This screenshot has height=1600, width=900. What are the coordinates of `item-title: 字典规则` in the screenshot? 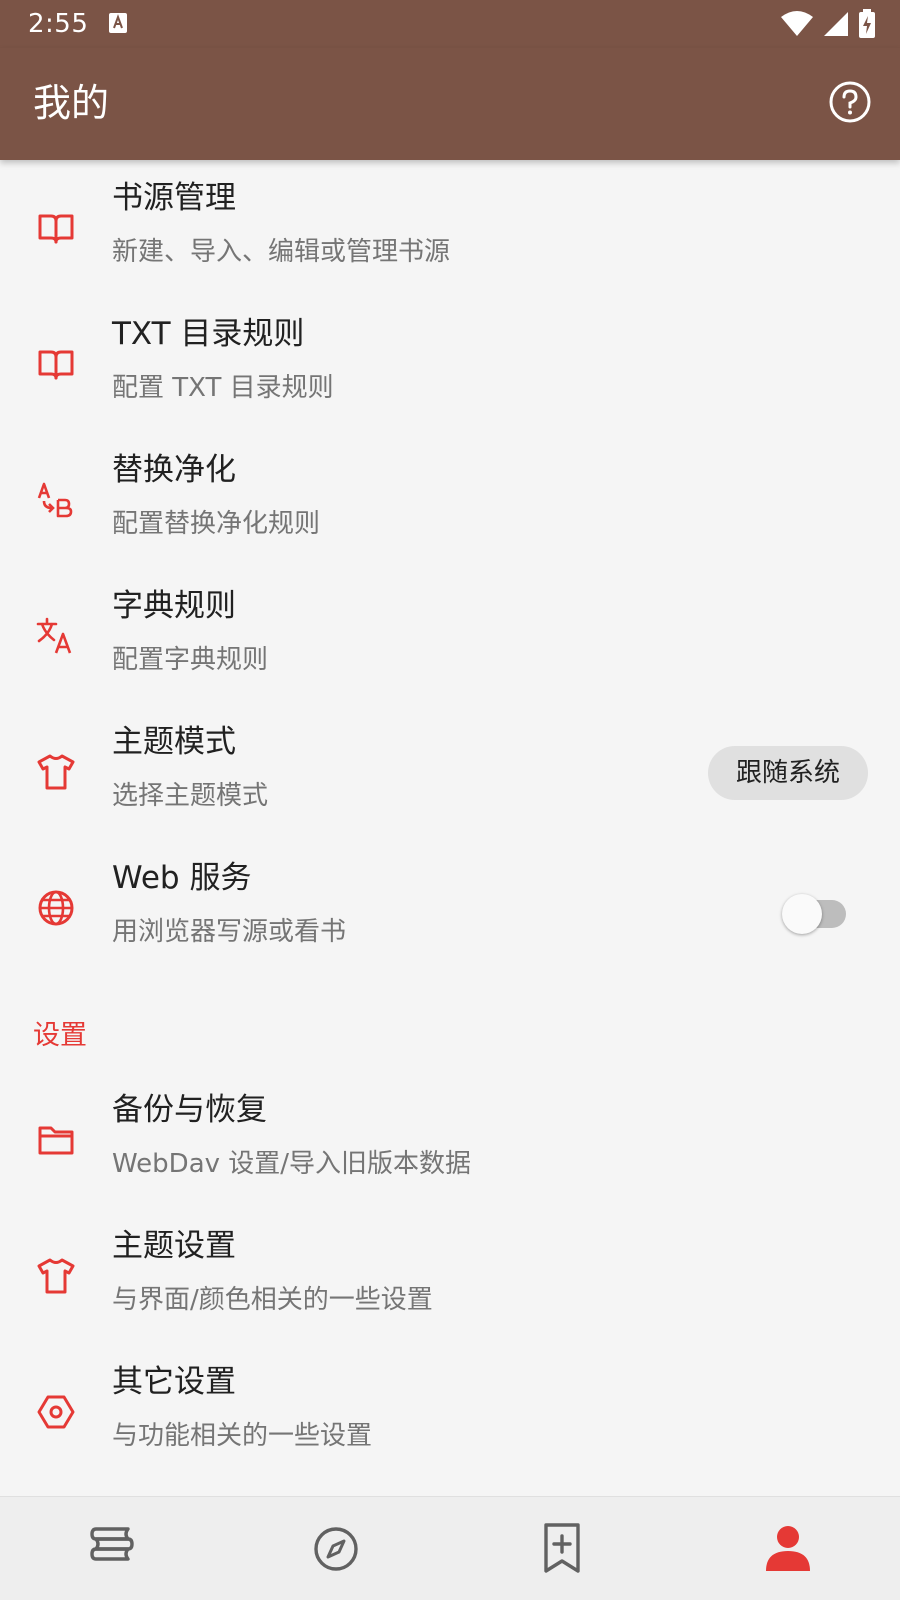 It's located at (174, 606).